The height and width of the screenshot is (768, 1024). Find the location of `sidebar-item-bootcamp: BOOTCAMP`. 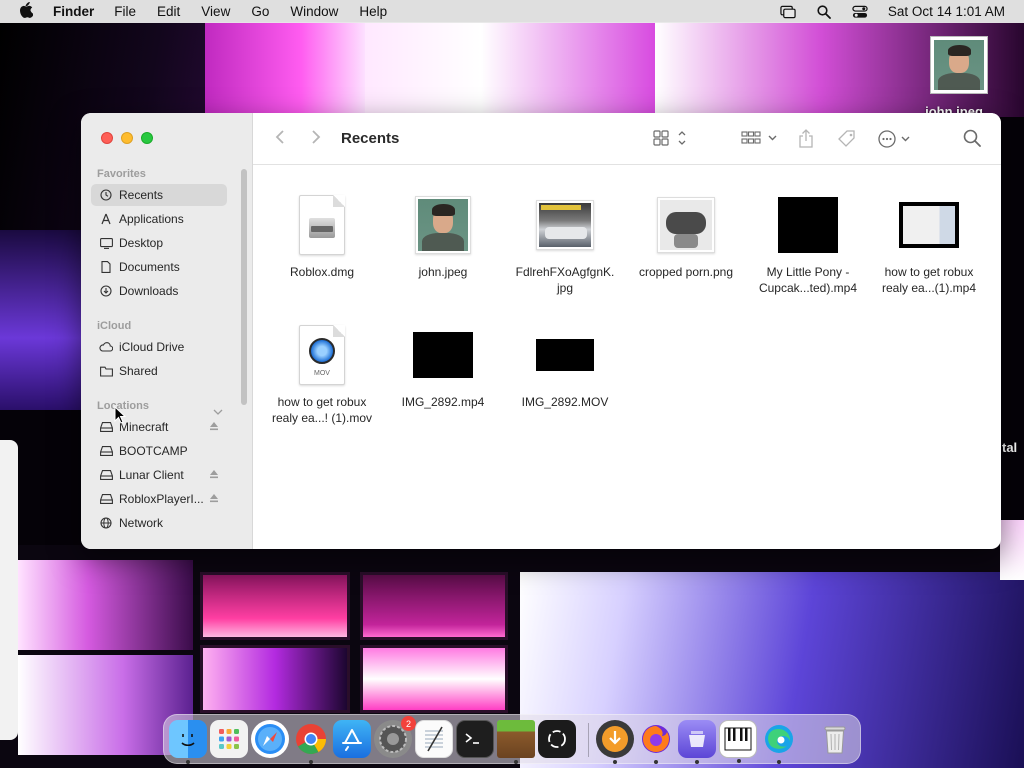

sidebar-item-bootcamp: BOOTCAMP is located at coordinates (159, 451).